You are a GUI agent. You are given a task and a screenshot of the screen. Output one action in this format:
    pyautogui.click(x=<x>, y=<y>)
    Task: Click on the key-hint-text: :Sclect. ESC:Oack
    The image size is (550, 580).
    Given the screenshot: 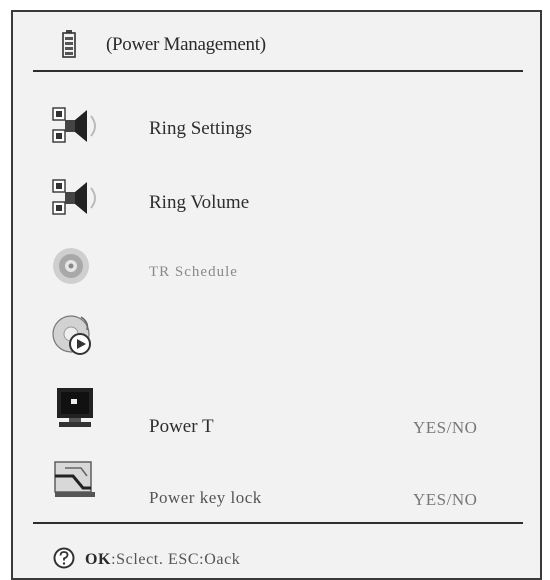 What is the action you would take?
    pyautogui.click(x=176, y=559)
    